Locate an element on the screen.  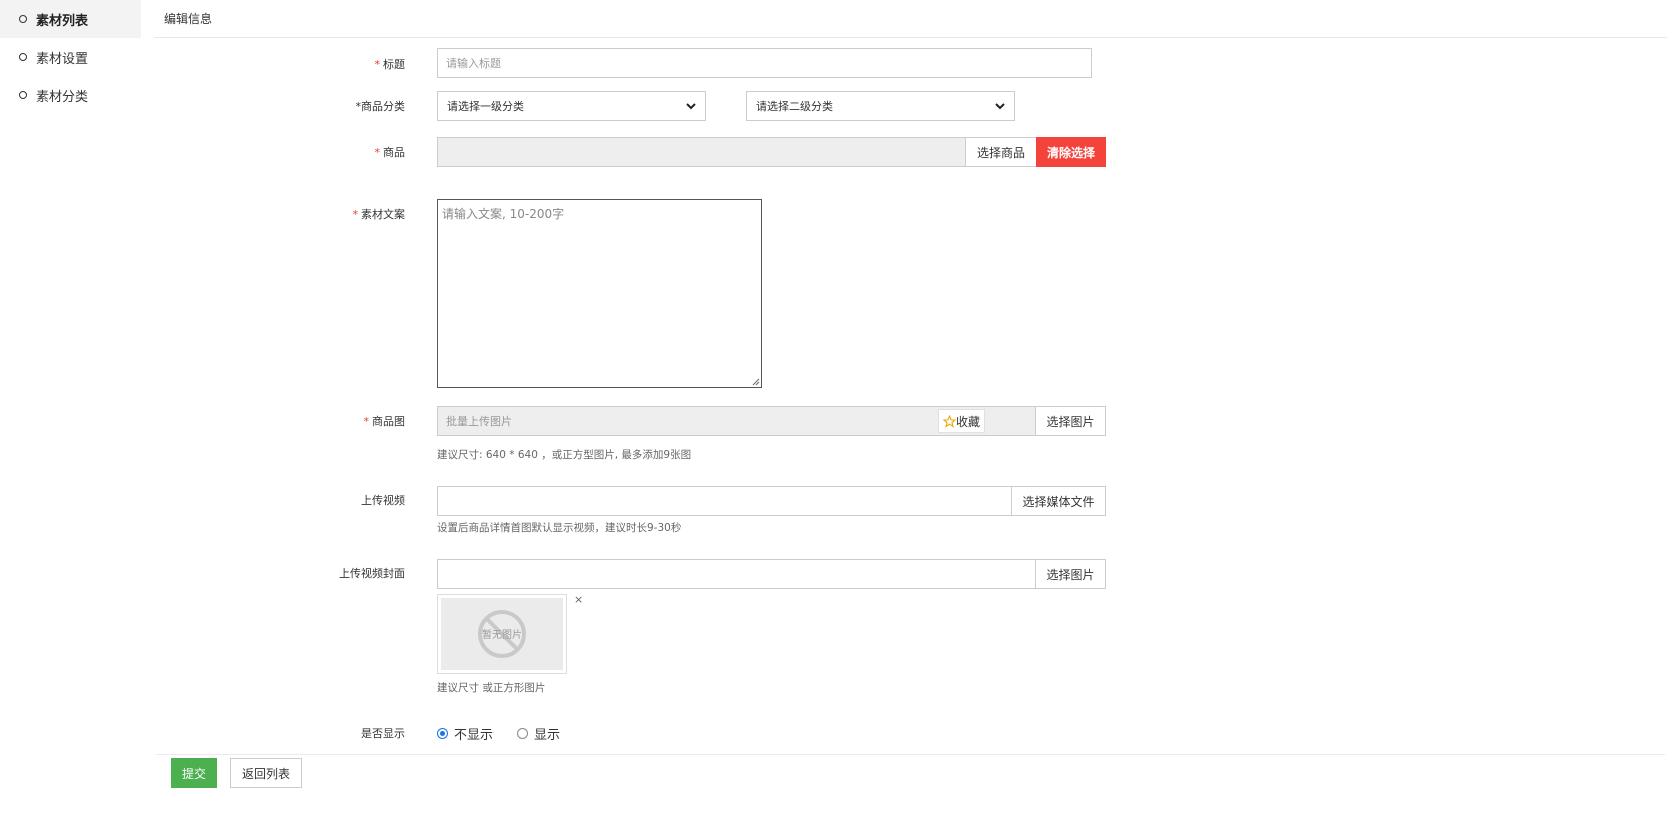
video-cover-label-text: 上传视频封面 is located at coordinates (372, 573).